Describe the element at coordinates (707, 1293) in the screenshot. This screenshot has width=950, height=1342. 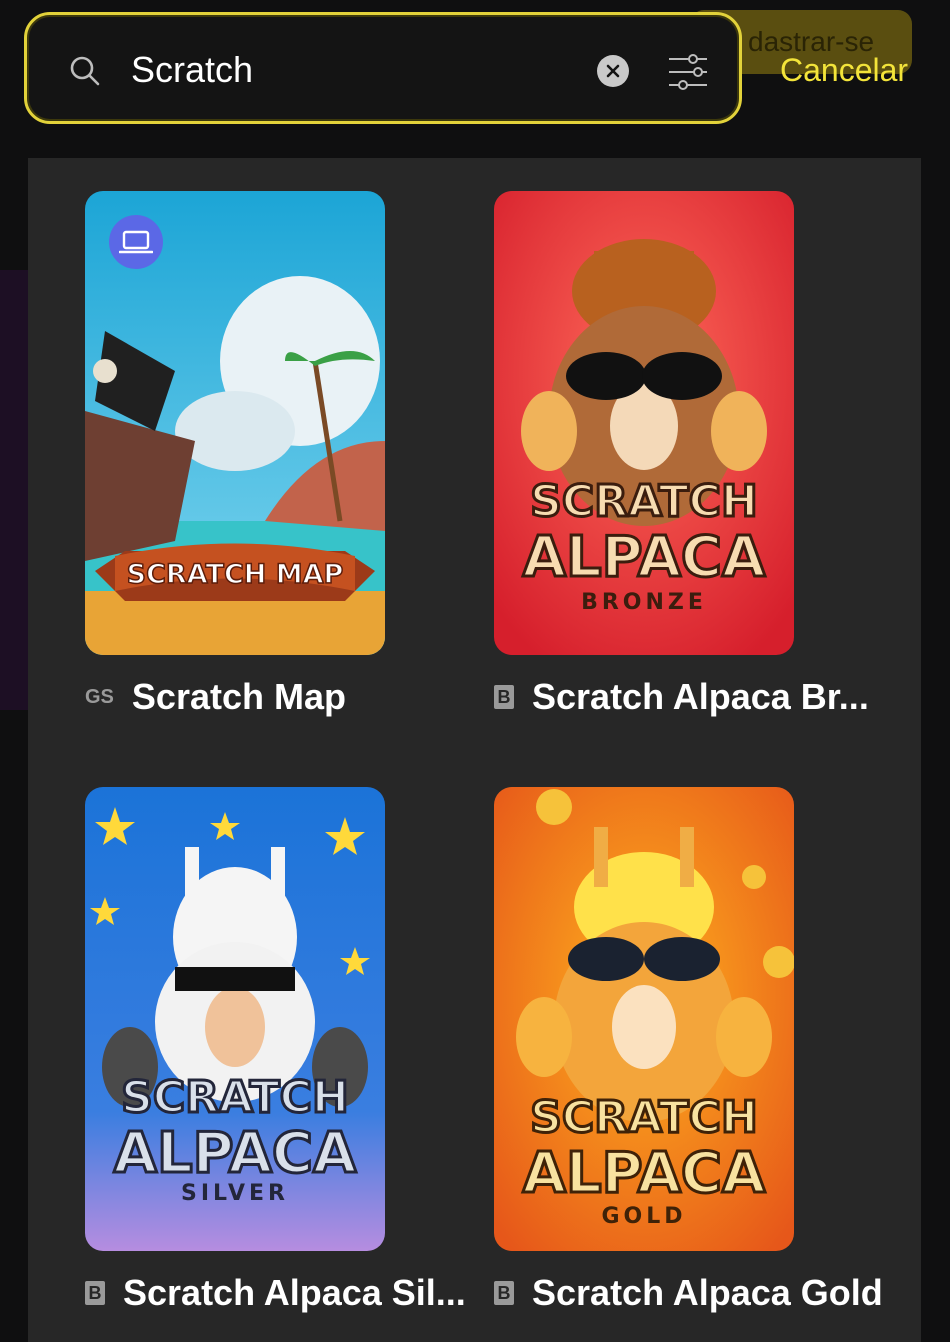
I see `game-title: Scratch Alpaca Gold` at that location.